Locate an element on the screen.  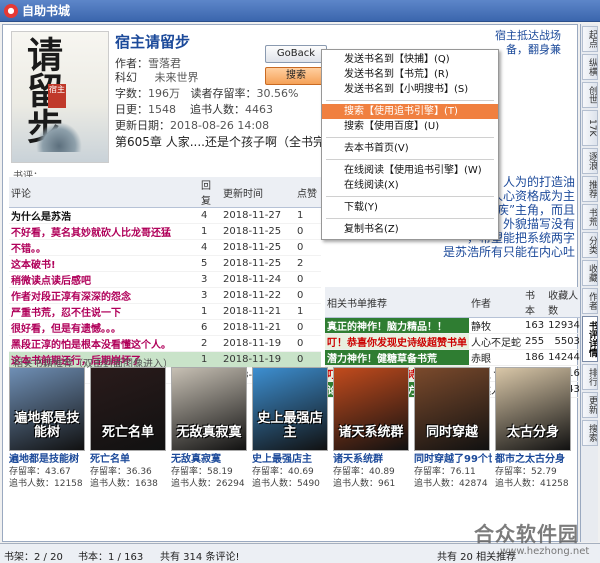
book-save-rate: 存留率：58.19 is located at coordinates (202, 472).